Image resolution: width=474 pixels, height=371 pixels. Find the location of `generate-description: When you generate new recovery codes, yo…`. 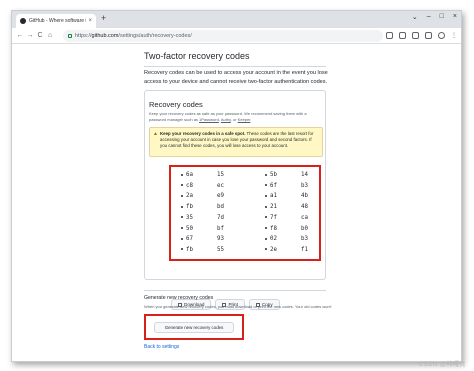

generate-description: When you generate new recovery codes, yo… is located at coordinates (238, 306).